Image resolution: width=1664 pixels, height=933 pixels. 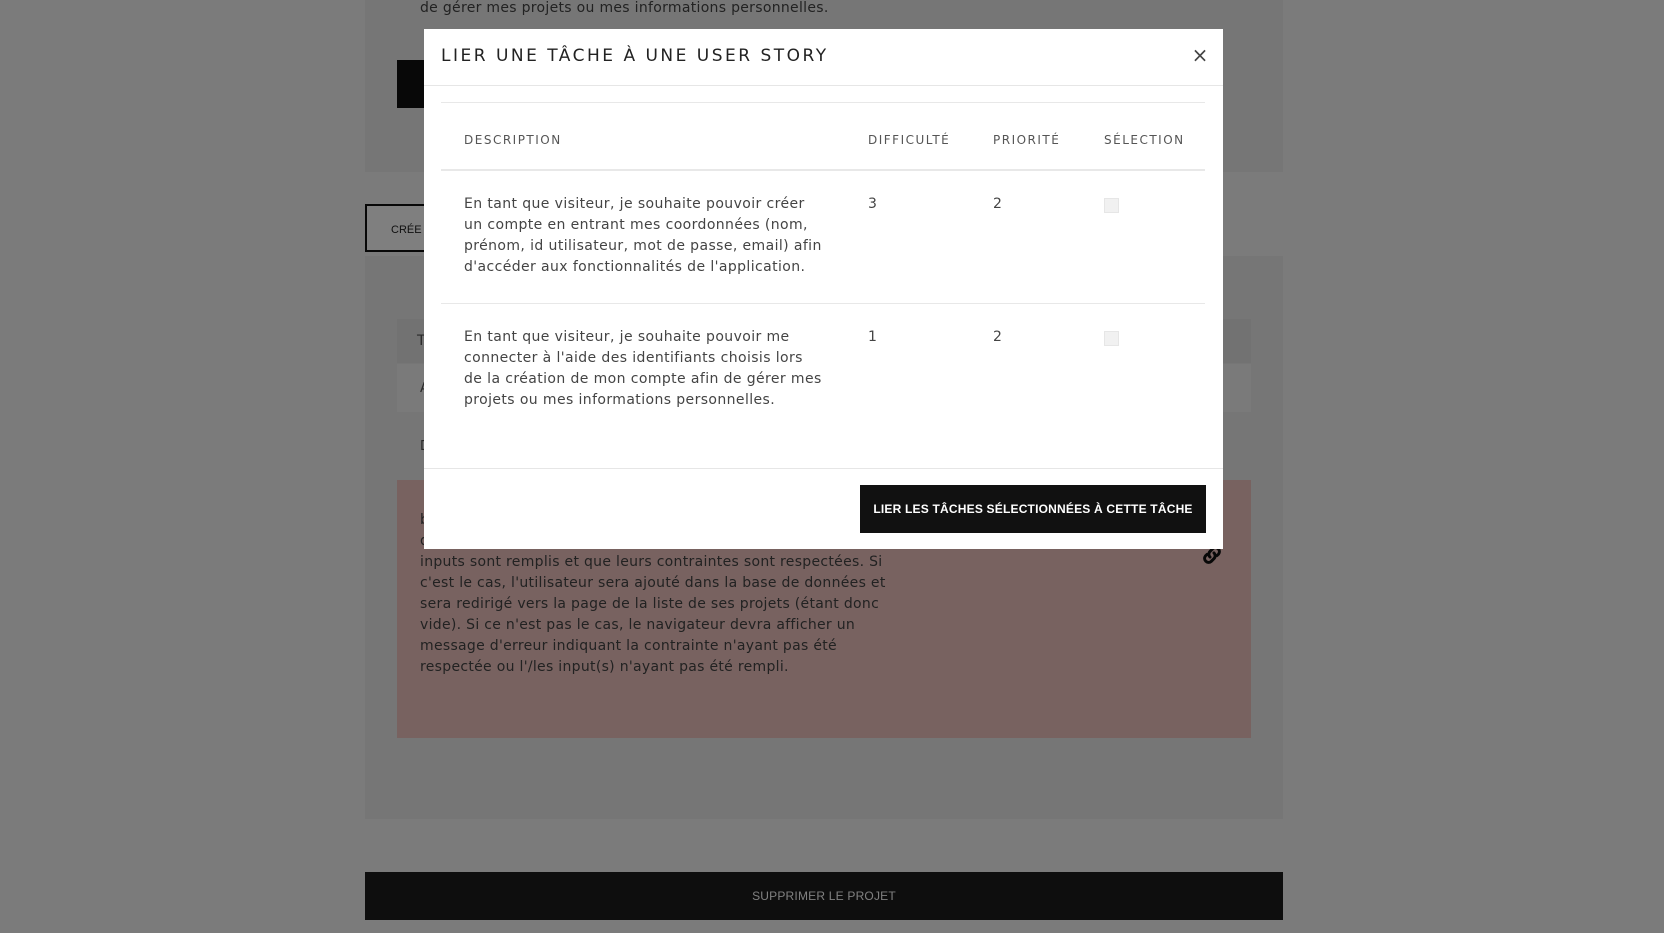 I want to click on table-row-divider, so click(x=823, y=303).